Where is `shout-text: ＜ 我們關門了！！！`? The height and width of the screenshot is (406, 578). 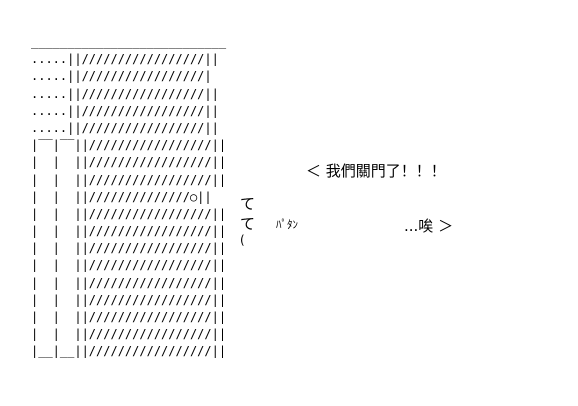
shout-text: ＜ 我們關門了！！！ is located at coordinates (376, 171).